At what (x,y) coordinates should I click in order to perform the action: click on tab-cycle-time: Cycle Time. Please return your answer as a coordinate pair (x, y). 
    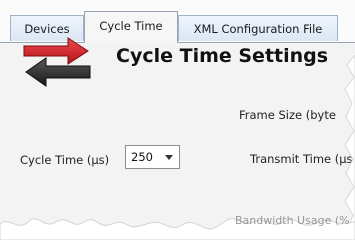
    Looking at the image, I should click on (131, 27).